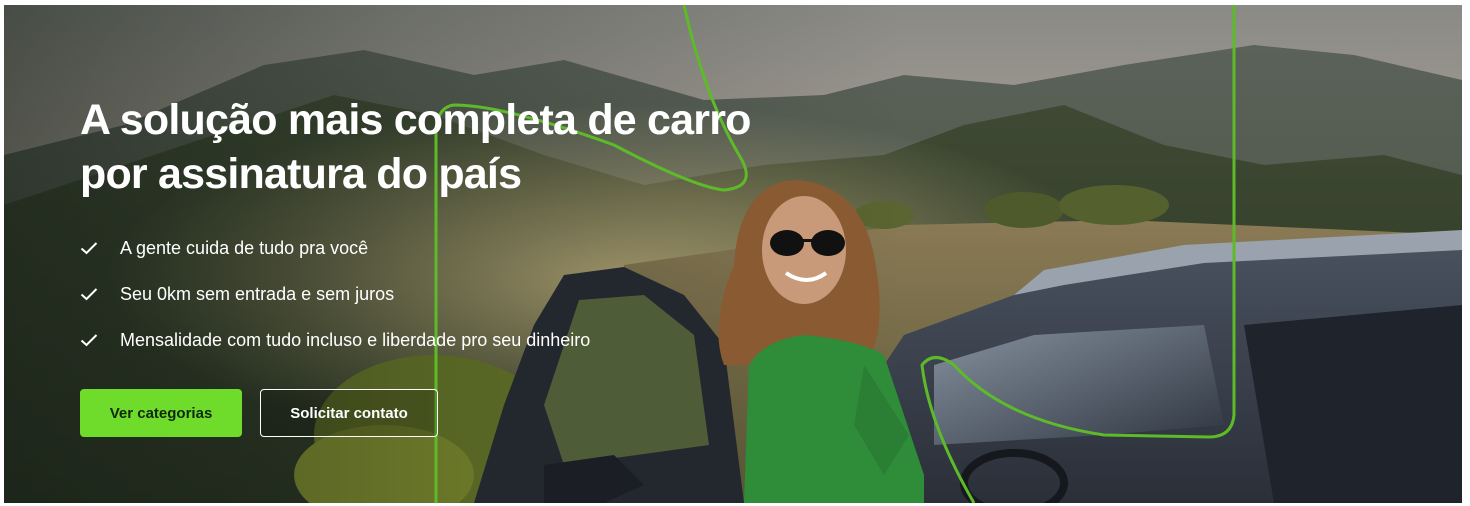  I want to click on benefit-item: A gente cuida de tudo pra você, so click(470, 248).